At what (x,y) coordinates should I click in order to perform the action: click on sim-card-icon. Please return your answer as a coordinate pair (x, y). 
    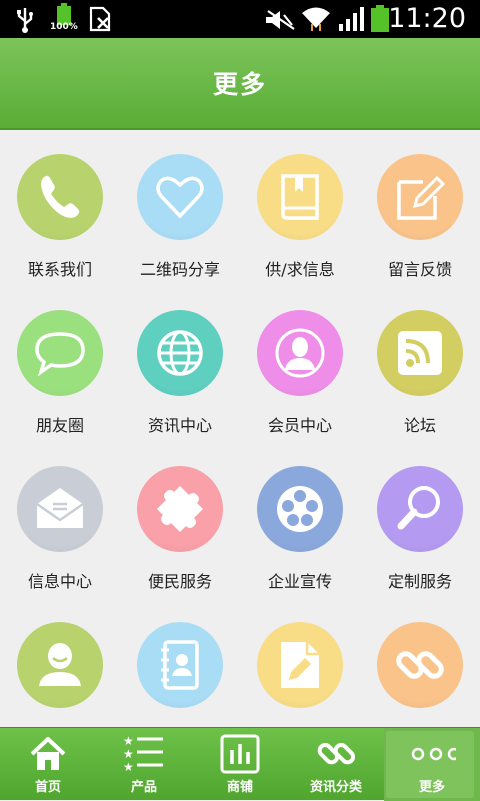
    Looking at the image, I should click on (100, 19).